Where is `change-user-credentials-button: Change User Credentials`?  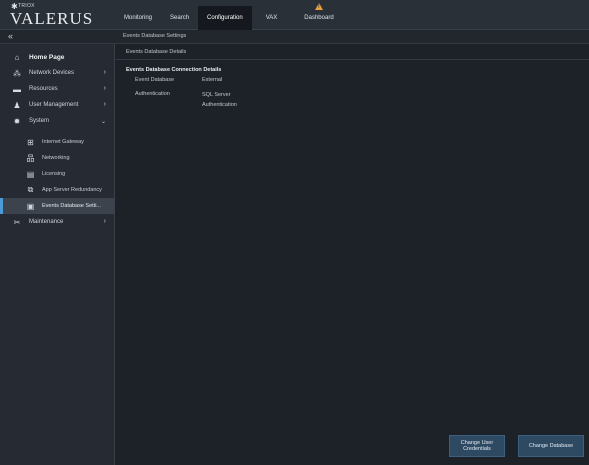
change-user-credentials-button: Change User Credentials is located at coordinates (477, 446).